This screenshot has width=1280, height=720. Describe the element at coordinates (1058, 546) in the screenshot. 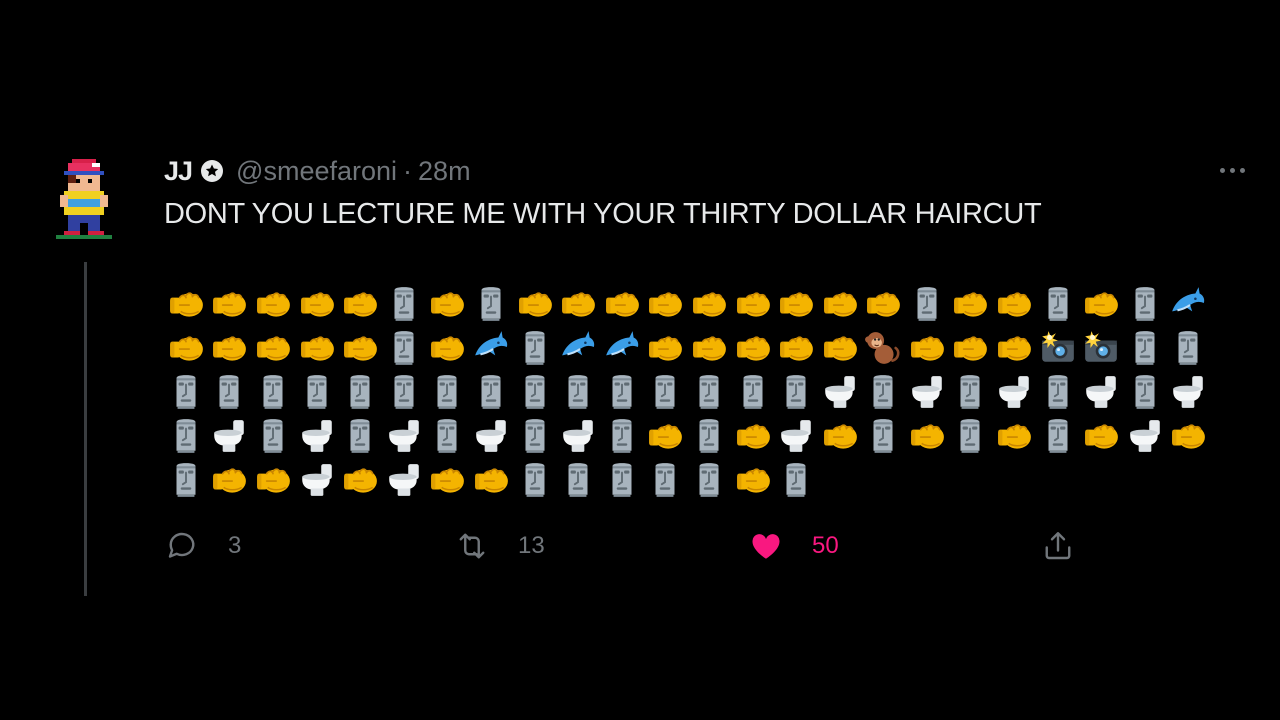

I see `share-button` at that location.